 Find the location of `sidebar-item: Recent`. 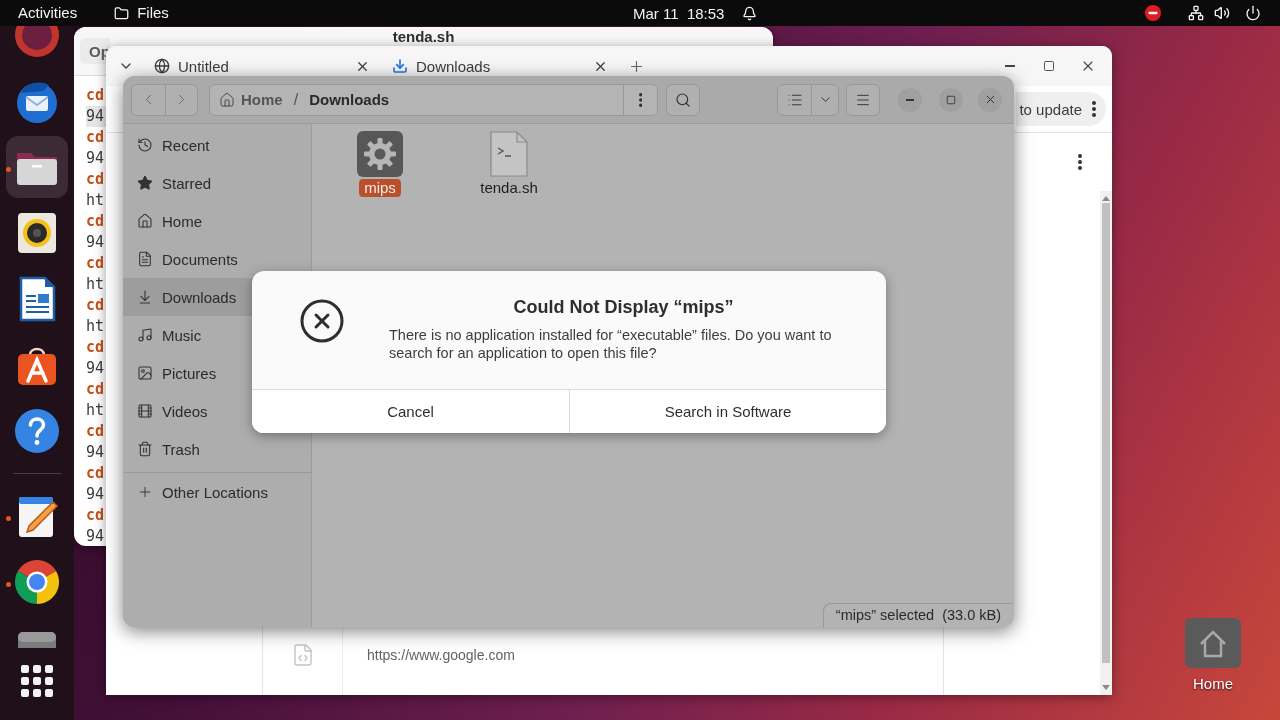

sidebar-item: Recent is located at coordinates (217, 145).